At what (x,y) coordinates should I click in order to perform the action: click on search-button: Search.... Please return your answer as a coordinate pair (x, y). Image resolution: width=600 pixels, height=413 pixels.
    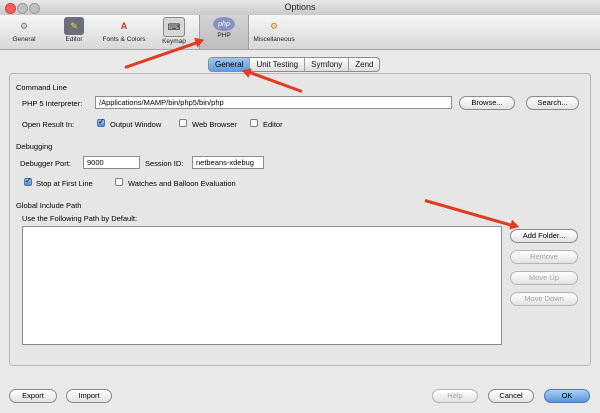
    Looking at the image, I should click on (552, 103).